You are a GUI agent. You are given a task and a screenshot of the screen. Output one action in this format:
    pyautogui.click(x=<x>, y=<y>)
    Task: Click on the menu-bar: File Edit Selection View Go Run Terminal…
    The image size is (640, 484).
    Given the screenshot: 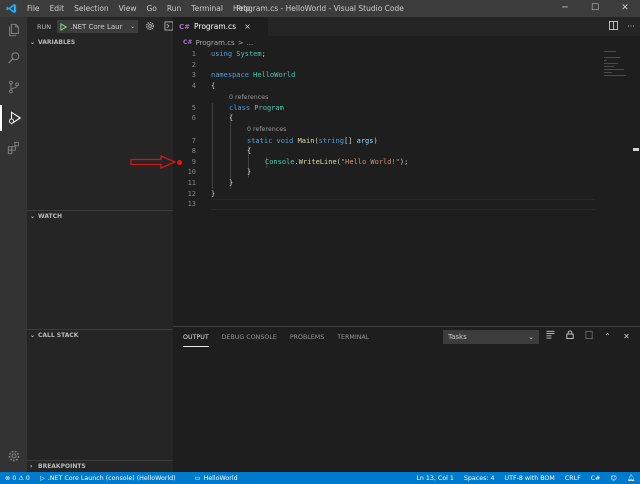 What is the action you would take?
    pyautogui.click(x=138, y=8)
    